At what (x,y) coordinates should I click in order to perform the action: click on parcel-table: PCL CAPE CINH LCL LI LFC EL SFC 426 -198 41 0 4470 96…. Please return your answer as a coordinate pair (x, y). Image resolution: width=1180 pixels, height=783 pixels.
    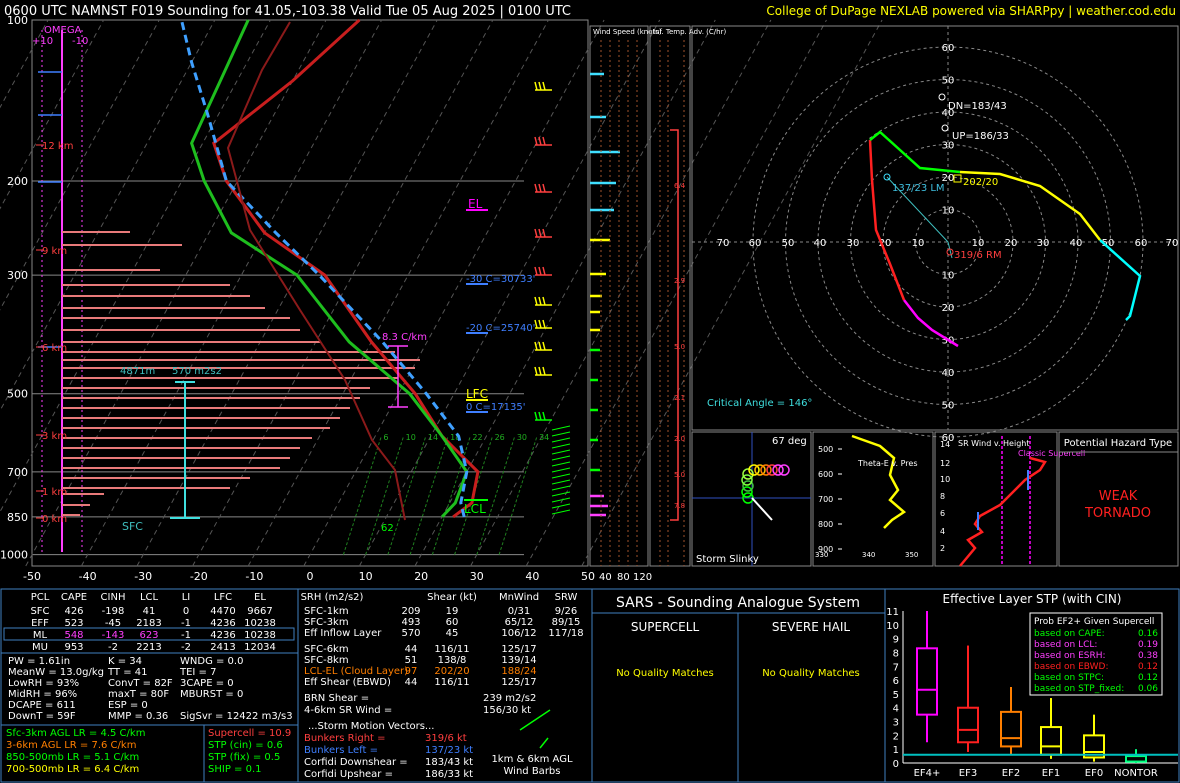
    Looking at the image, I should click on (149, 622).